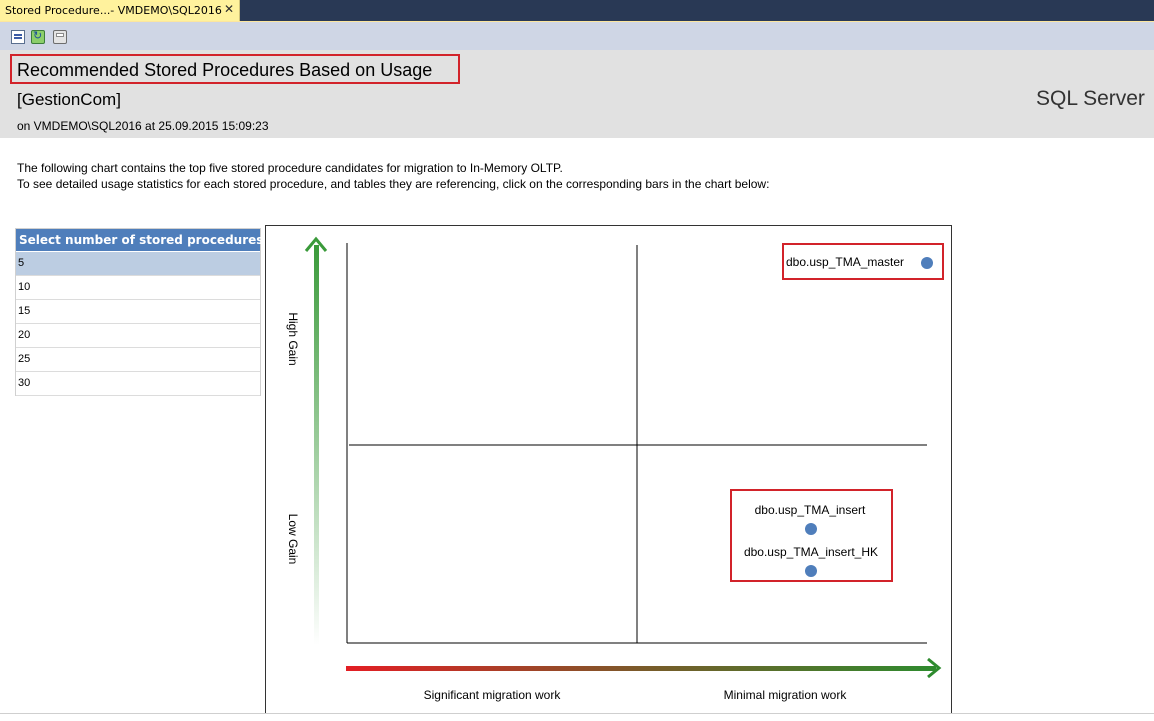  I want to click on close-icon: ✕, so click(229, 9).